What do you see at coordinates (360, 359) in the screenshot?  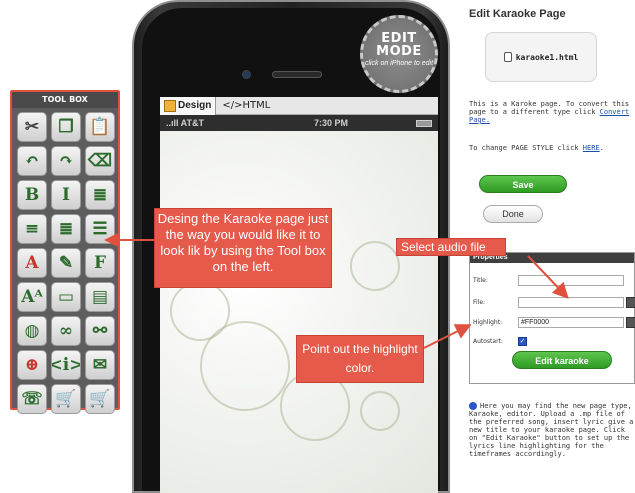 I see `highlight-callout: Point out the highlight color.` at bounding box center [360, 359].